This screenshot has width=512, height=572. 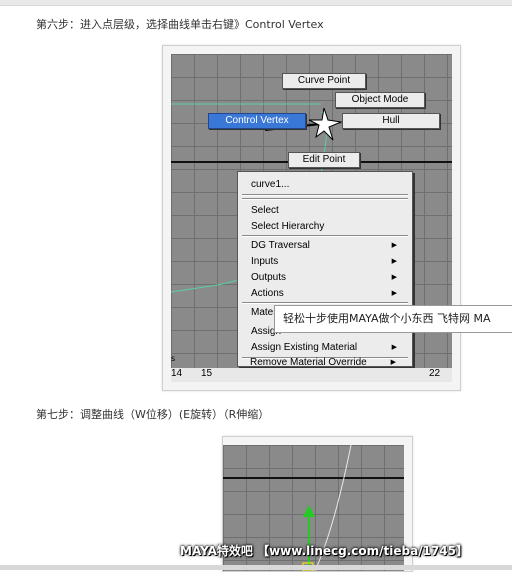 I want to click on menu-item-dg-traversal: DG Traversal ▶, so click(x=326, y=246).